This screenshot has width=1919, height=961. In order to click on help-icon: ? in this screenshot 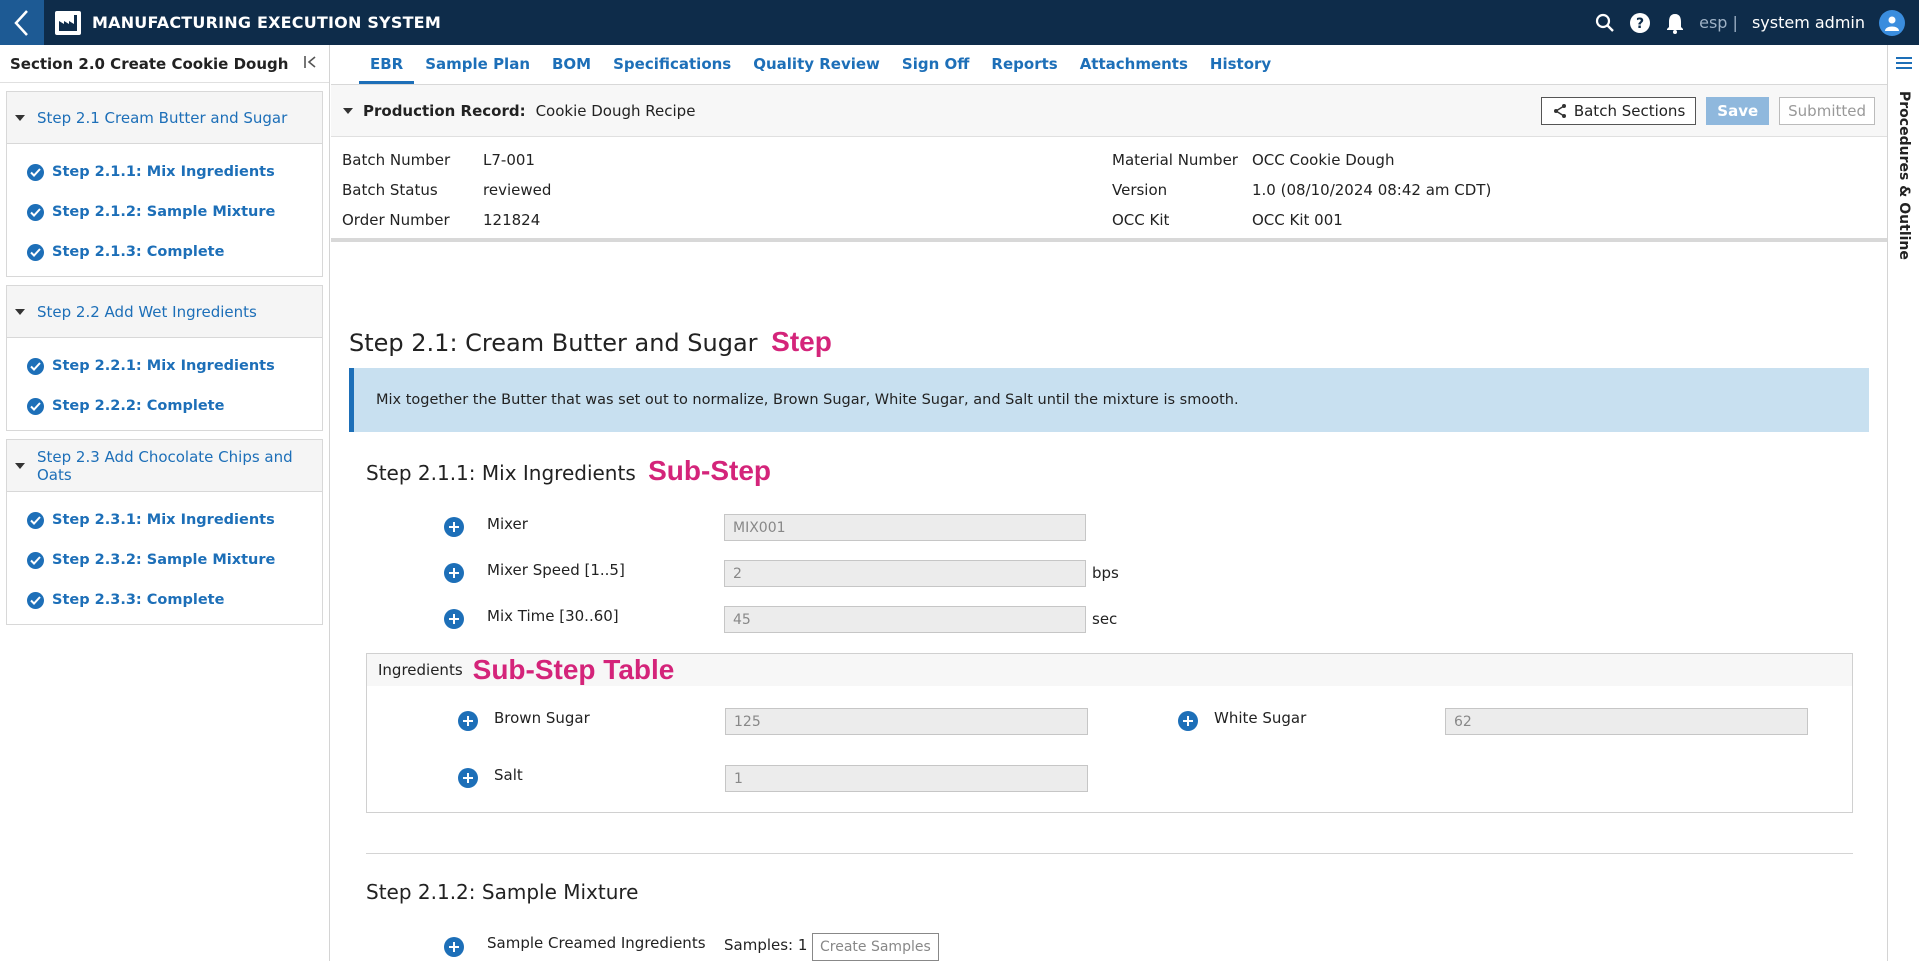, I will do `click(1640, 23)`.